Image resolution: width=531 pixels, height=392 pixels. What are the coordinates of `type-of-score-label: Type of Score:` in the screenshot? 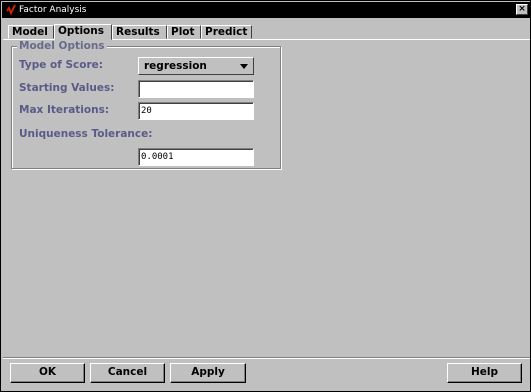 It's located at (61, 65).